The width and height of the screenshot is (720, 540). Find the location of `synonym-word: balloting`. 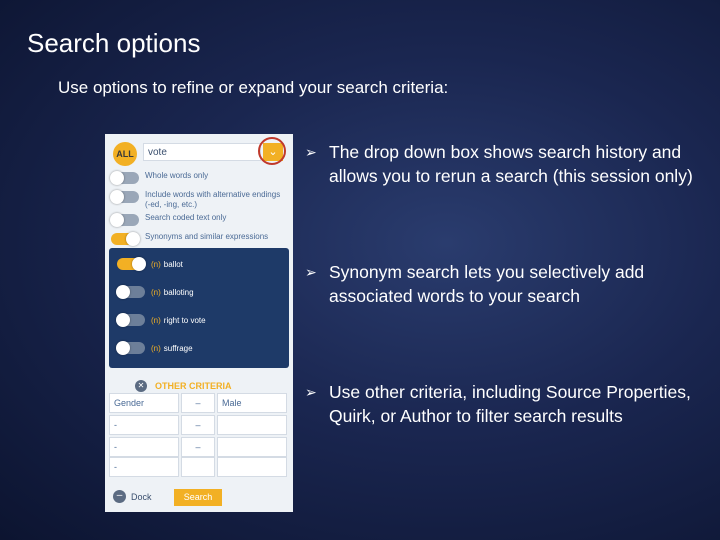

synonym-word: balloting is located at coordinates (178, 292).